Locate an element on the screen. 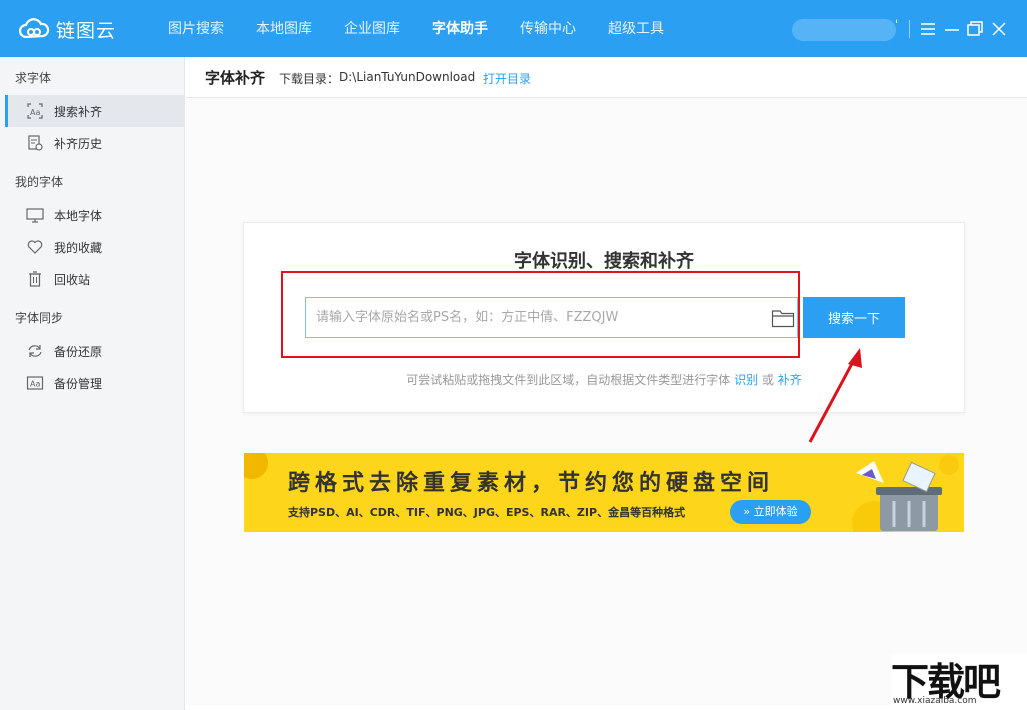  sidebar-section-title: 字体同步 is located at coordinates (39, 317).